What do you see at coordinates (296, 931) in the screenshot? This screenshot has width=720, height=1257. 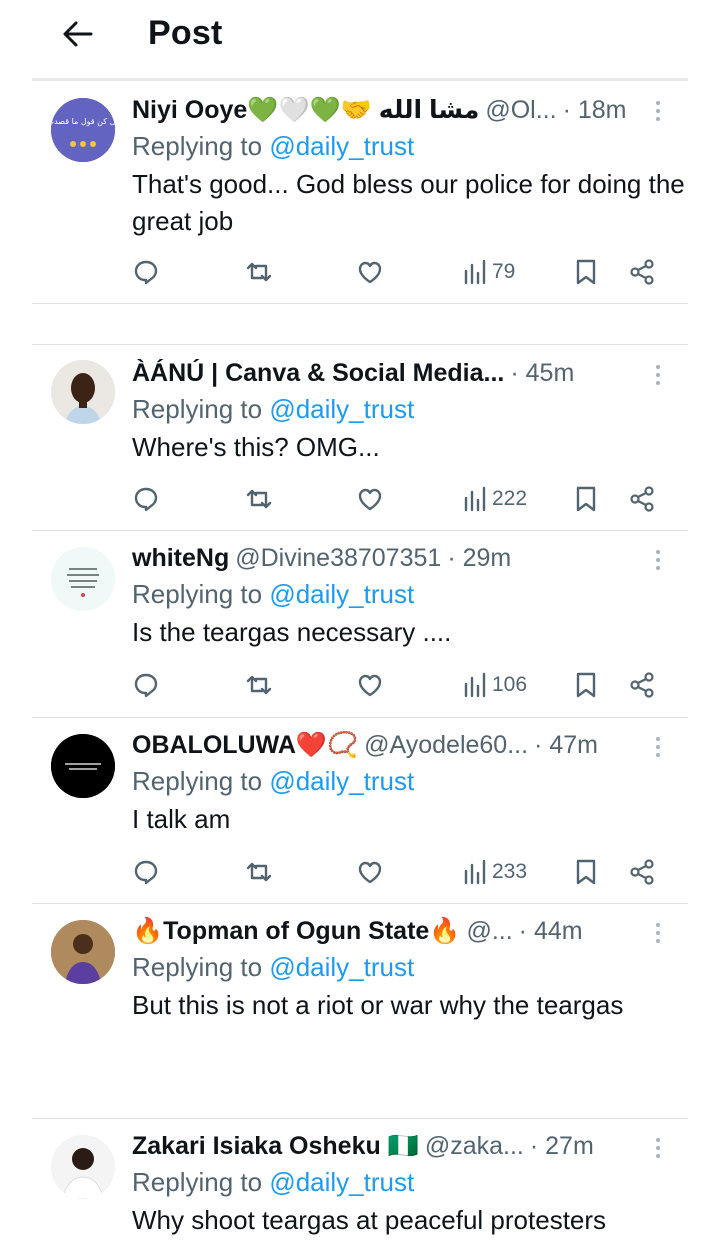 I see `author-name: 🔥Topman of Ogun State🔥` at bounding box center [296, 931].